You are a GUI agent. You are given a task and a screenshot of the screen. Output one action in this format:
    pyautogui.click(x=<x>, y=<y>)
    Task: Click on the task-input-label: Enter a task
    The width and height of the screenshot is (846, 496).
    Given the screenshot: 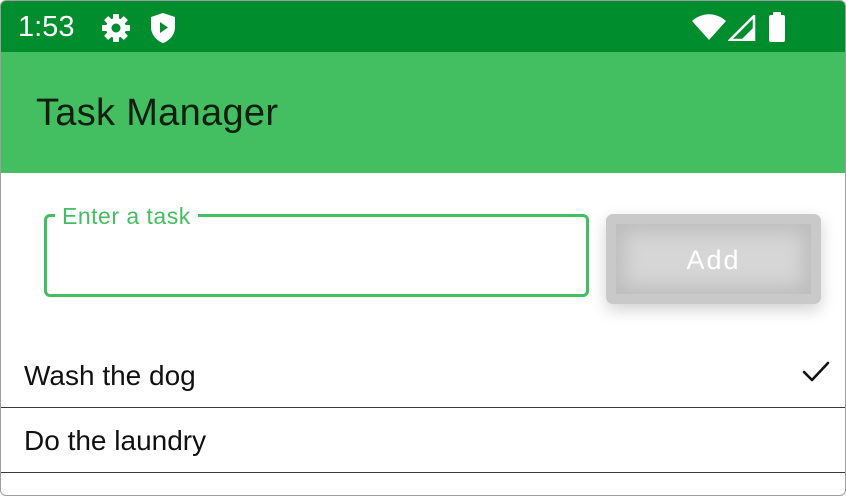 What is the action you would take?
    pyautogui.click(x=126, y=216)
    